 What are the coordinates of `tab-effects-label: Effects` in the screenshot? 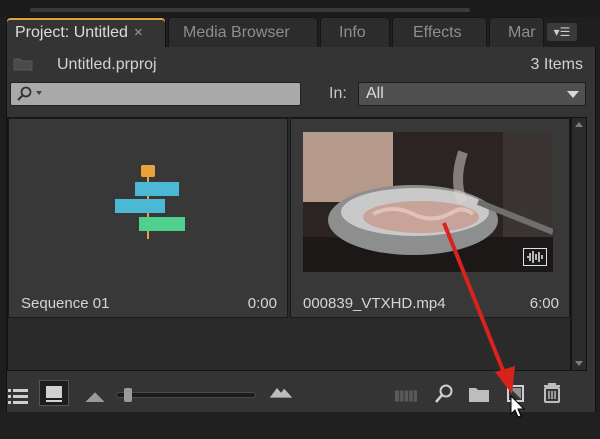 It's located at (437, 32).